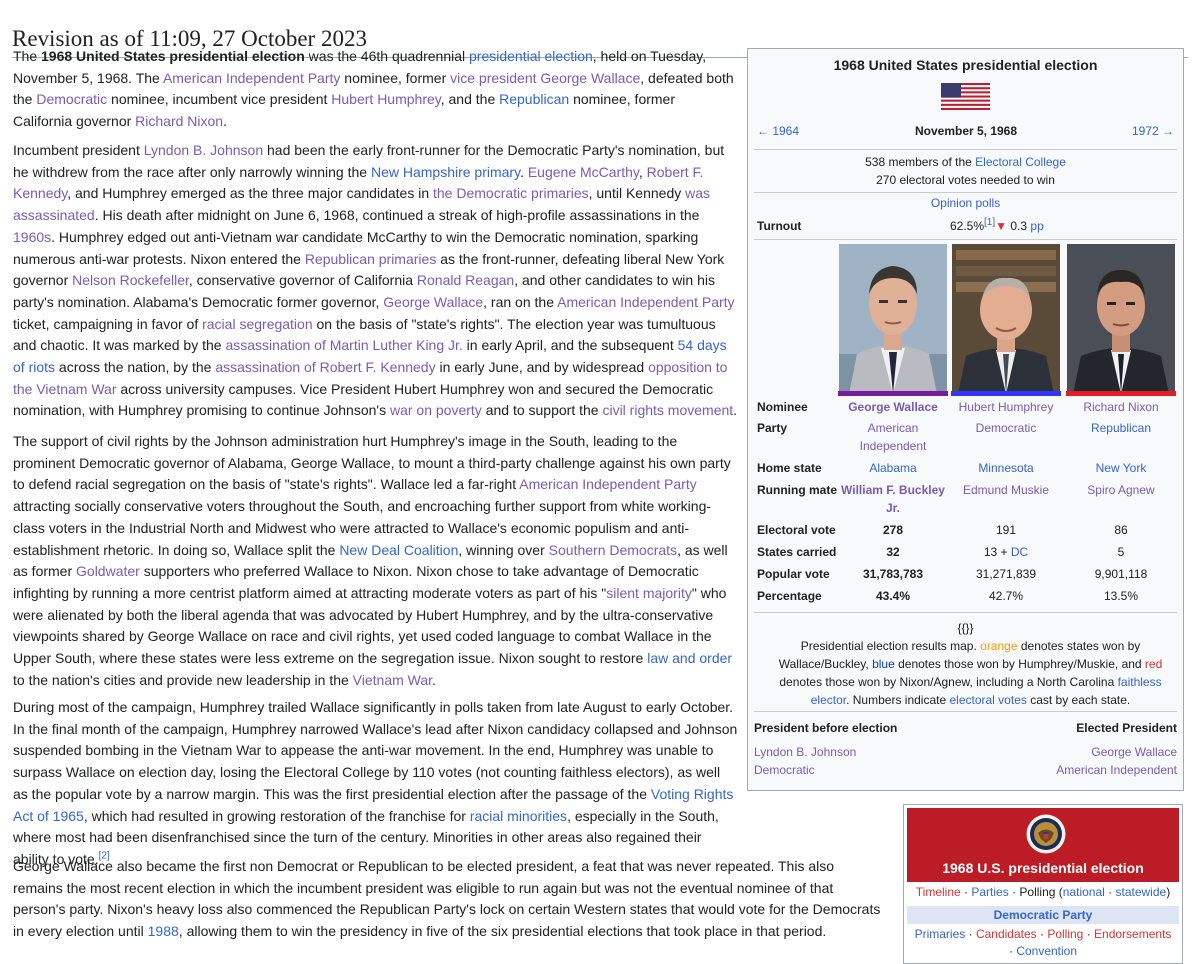 This screenshot has height=964, width=1200. I want to click on popular-vote-wallace: 31,783,783, so click(893, 574).